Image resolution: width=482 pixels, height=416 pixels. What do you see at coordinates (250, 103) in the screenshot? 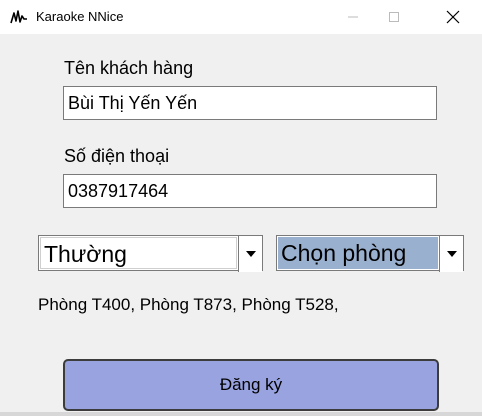
I see `customer-name-input: Bùi Thị Yến Yến` at bounding box center [250, 103].